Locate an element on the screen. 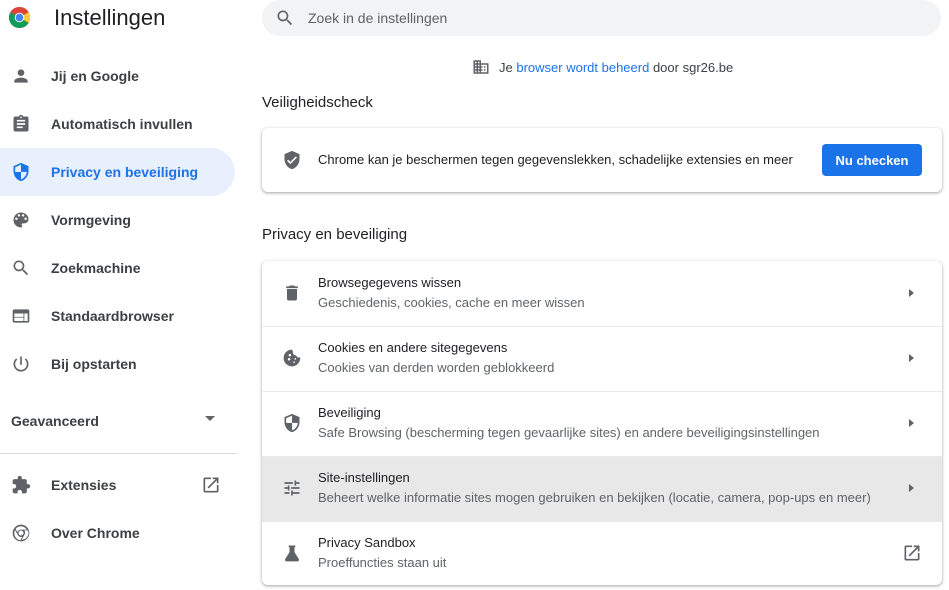  puzzle-icon is located at coordinates (21, 485).